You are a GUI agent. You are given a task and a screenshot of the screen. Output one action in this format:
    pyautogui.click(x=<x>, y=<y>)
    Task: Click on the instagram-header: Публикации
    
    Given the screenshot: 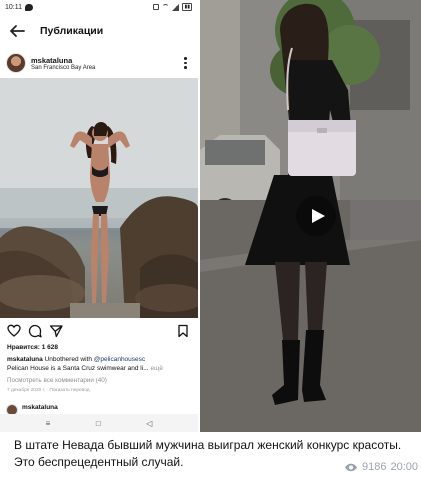 What is the action you would take?
    pyautogui.click(x=99, y=31)
    